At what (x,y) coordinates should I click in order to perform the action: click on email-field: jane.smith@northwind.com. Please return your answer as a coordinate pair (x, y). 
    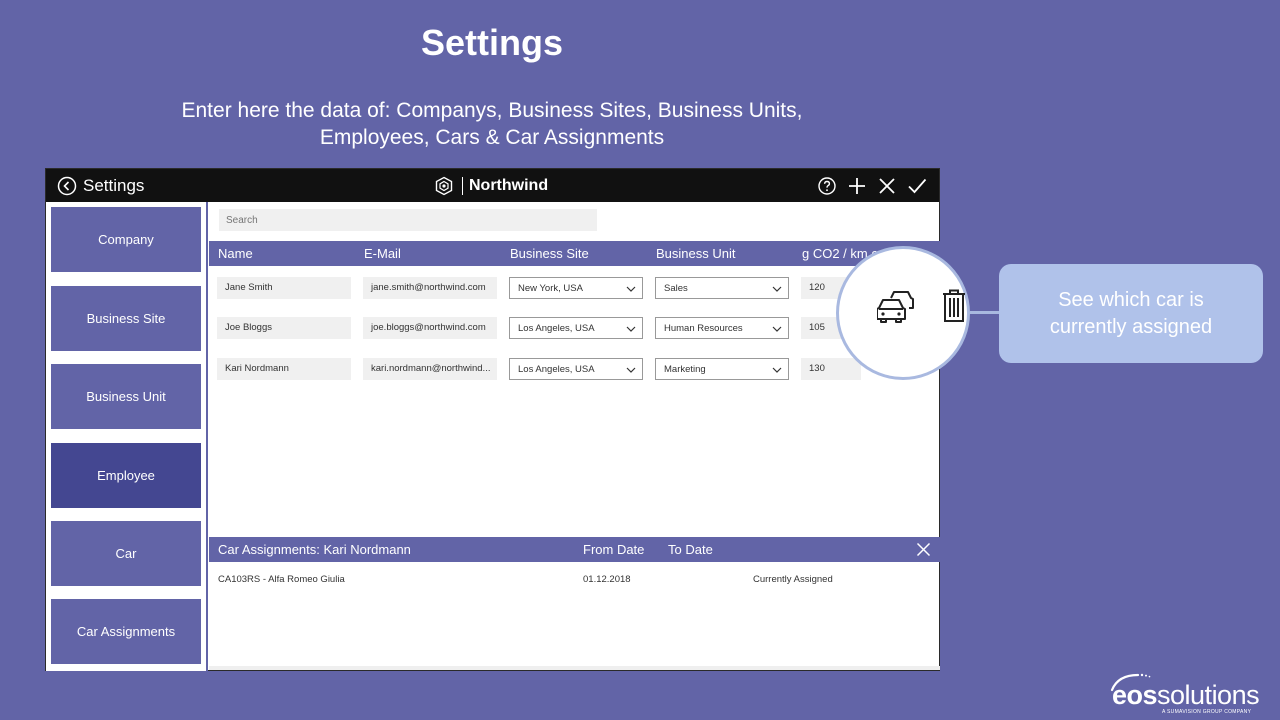
    Looking at the image, I should click on (430, 288).